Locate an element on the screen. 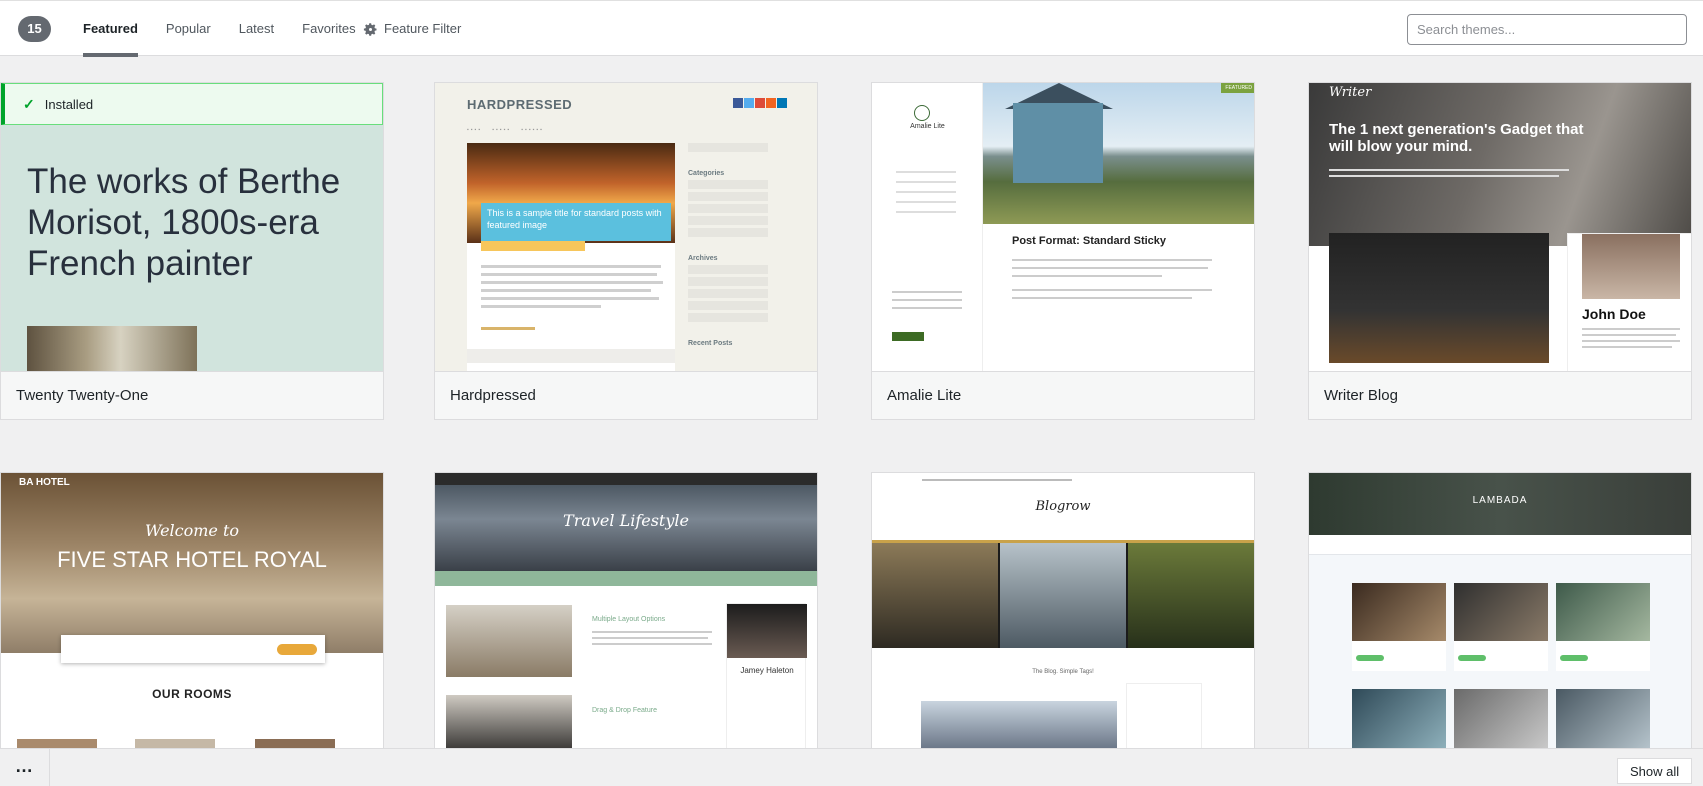  preview-logo: Travel Lifestyle is located at coordinates (626, 520).